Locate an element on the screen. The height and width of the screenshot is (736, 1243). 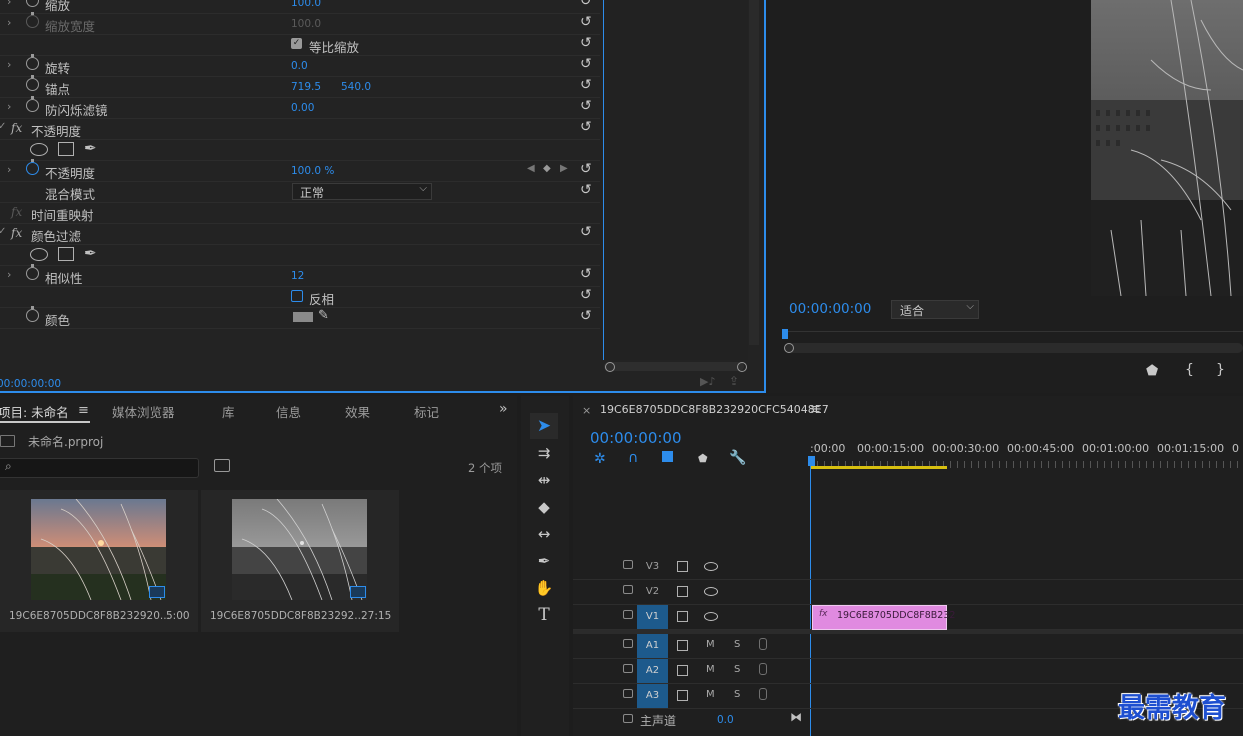
effect-header-time-remap: fx 时间重映射 is located at coordinates (300, 213).